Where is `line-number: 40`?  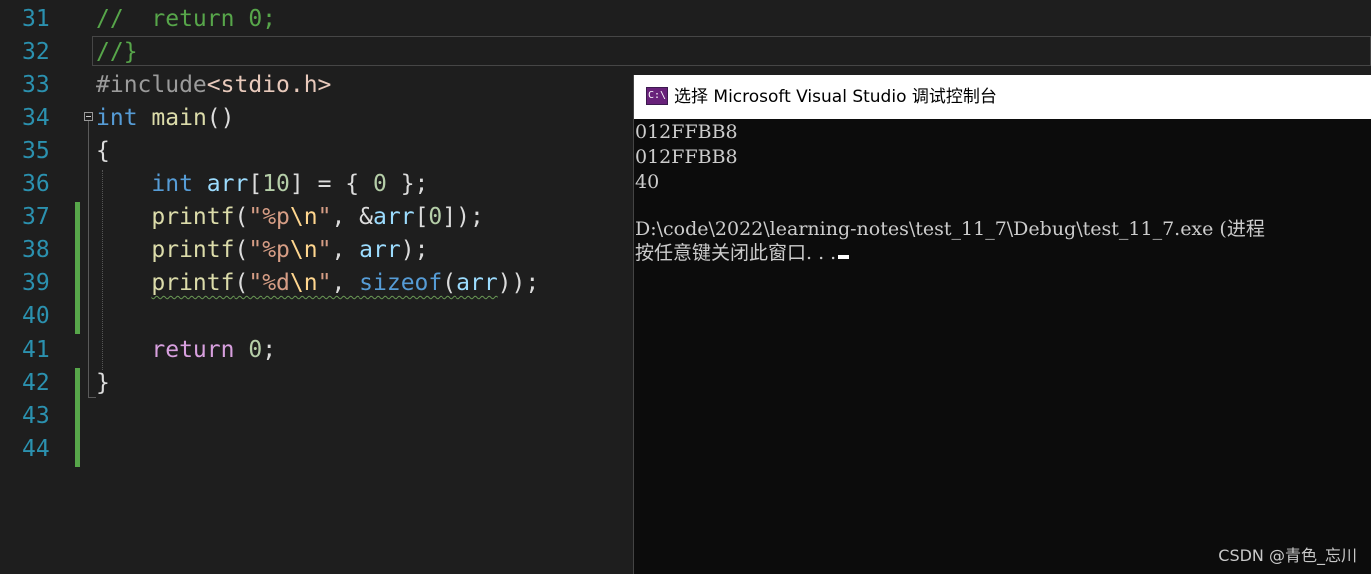 line-number: 40 is located at coordinates (36, 316).